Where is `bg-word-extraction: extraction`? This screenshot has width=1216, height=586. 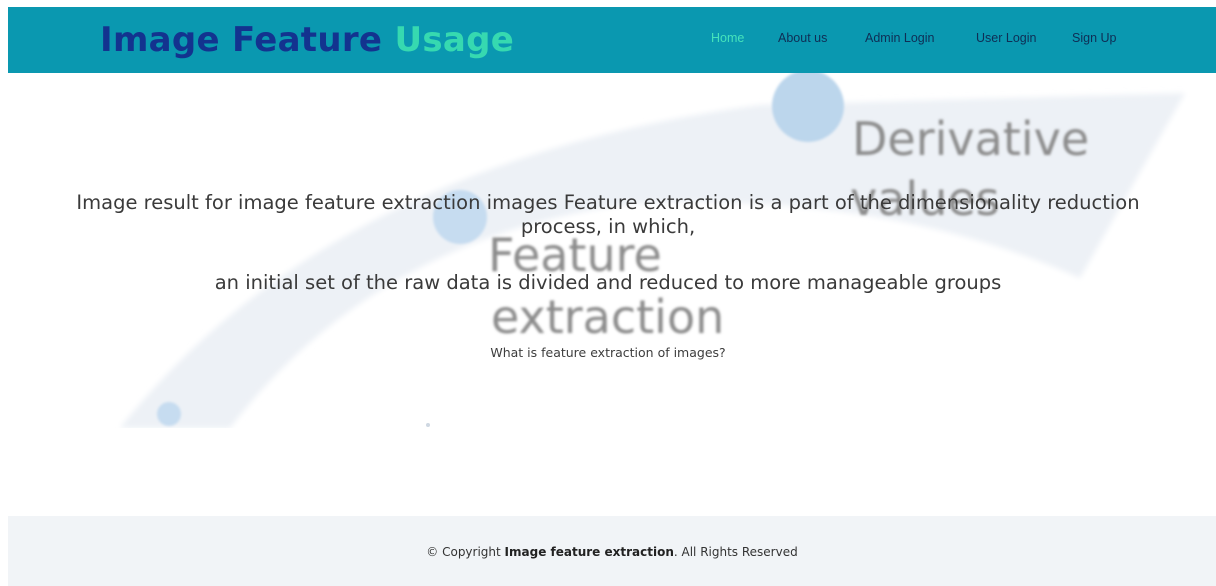
bg-word-extraction: extraction is located at coordinates (607, 317).